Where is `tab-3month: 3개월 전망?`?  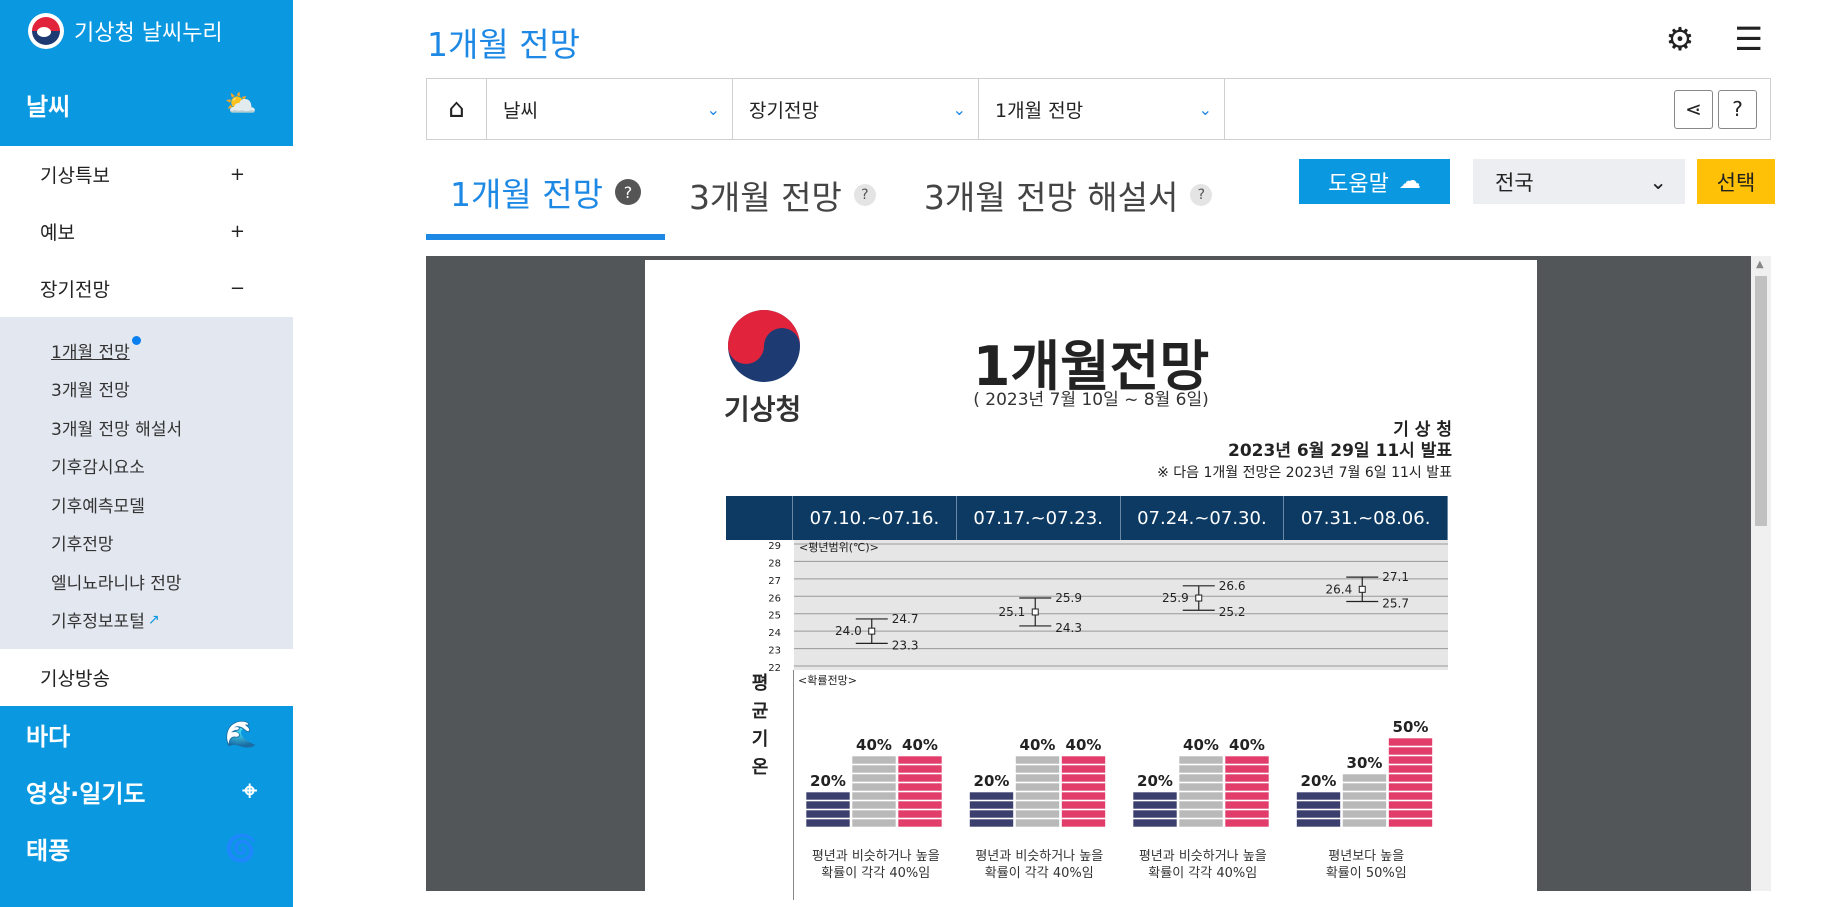
tab-3month: 3개월 전망? is located at coordinates (782, 200).